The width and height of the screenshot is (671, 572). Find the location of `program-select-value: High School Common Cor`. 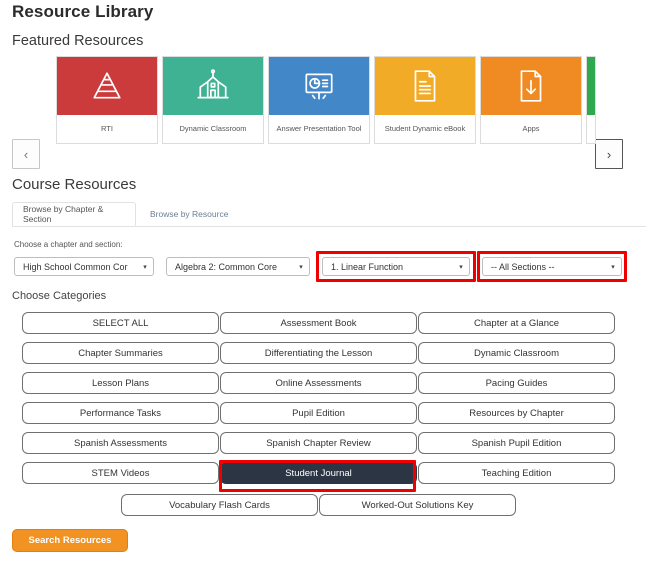

program-select-value: High School Common Cor is located at coordinates (75, 266).